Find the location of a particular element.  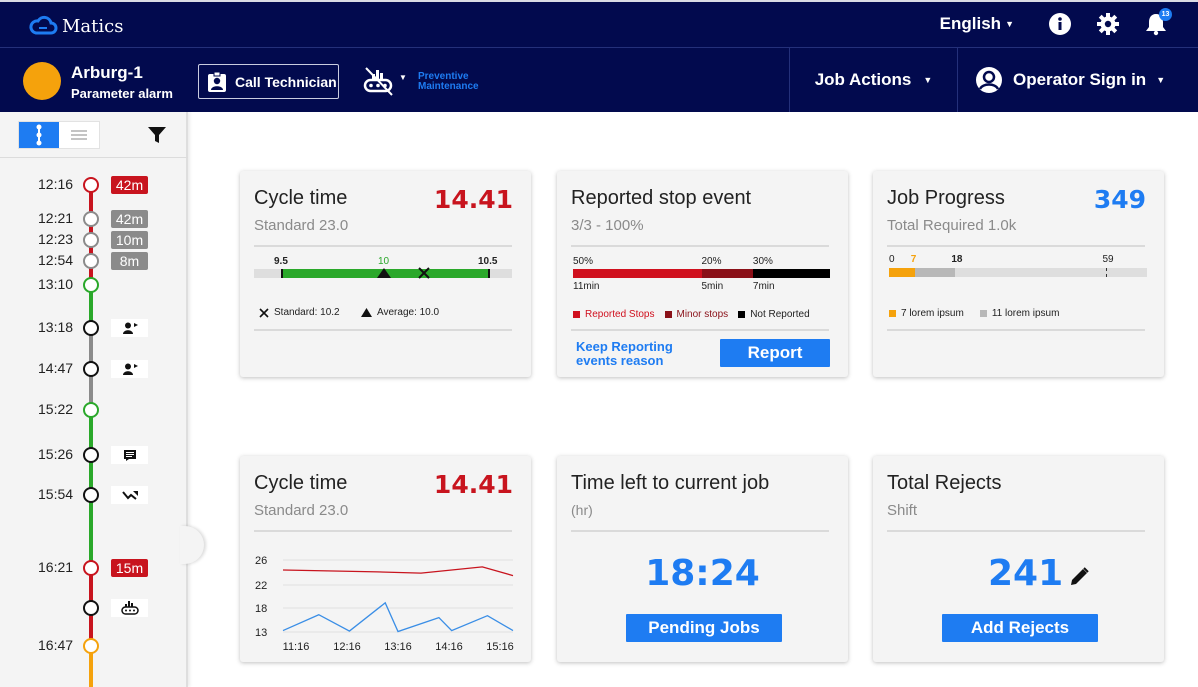

operator-sign-in-dropdown: Operator Sign in ▼ is located at coordinates (1070, 80).